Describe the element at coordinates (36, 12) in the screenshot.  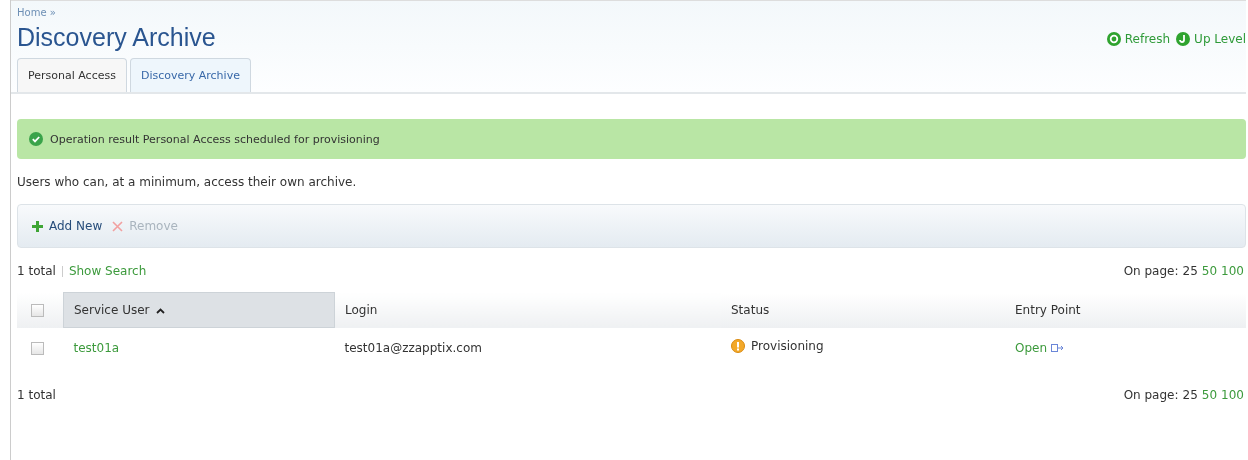
I see `breadcrumb-link: Home »` at that location.